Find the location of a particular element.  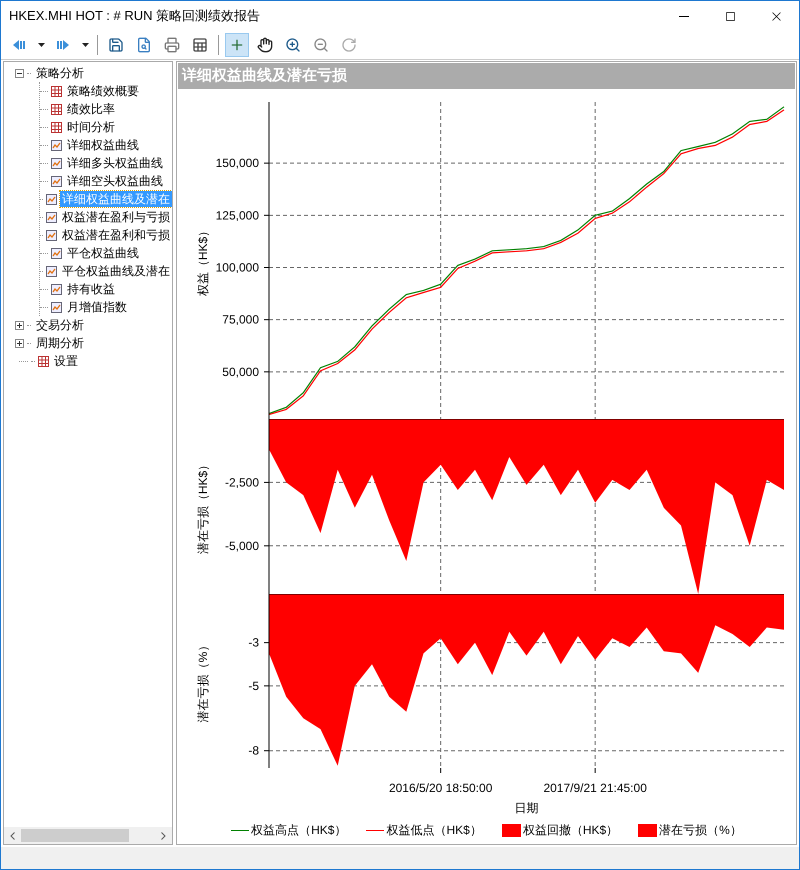

zoom-in-icon is located at coordinates (293, 45).